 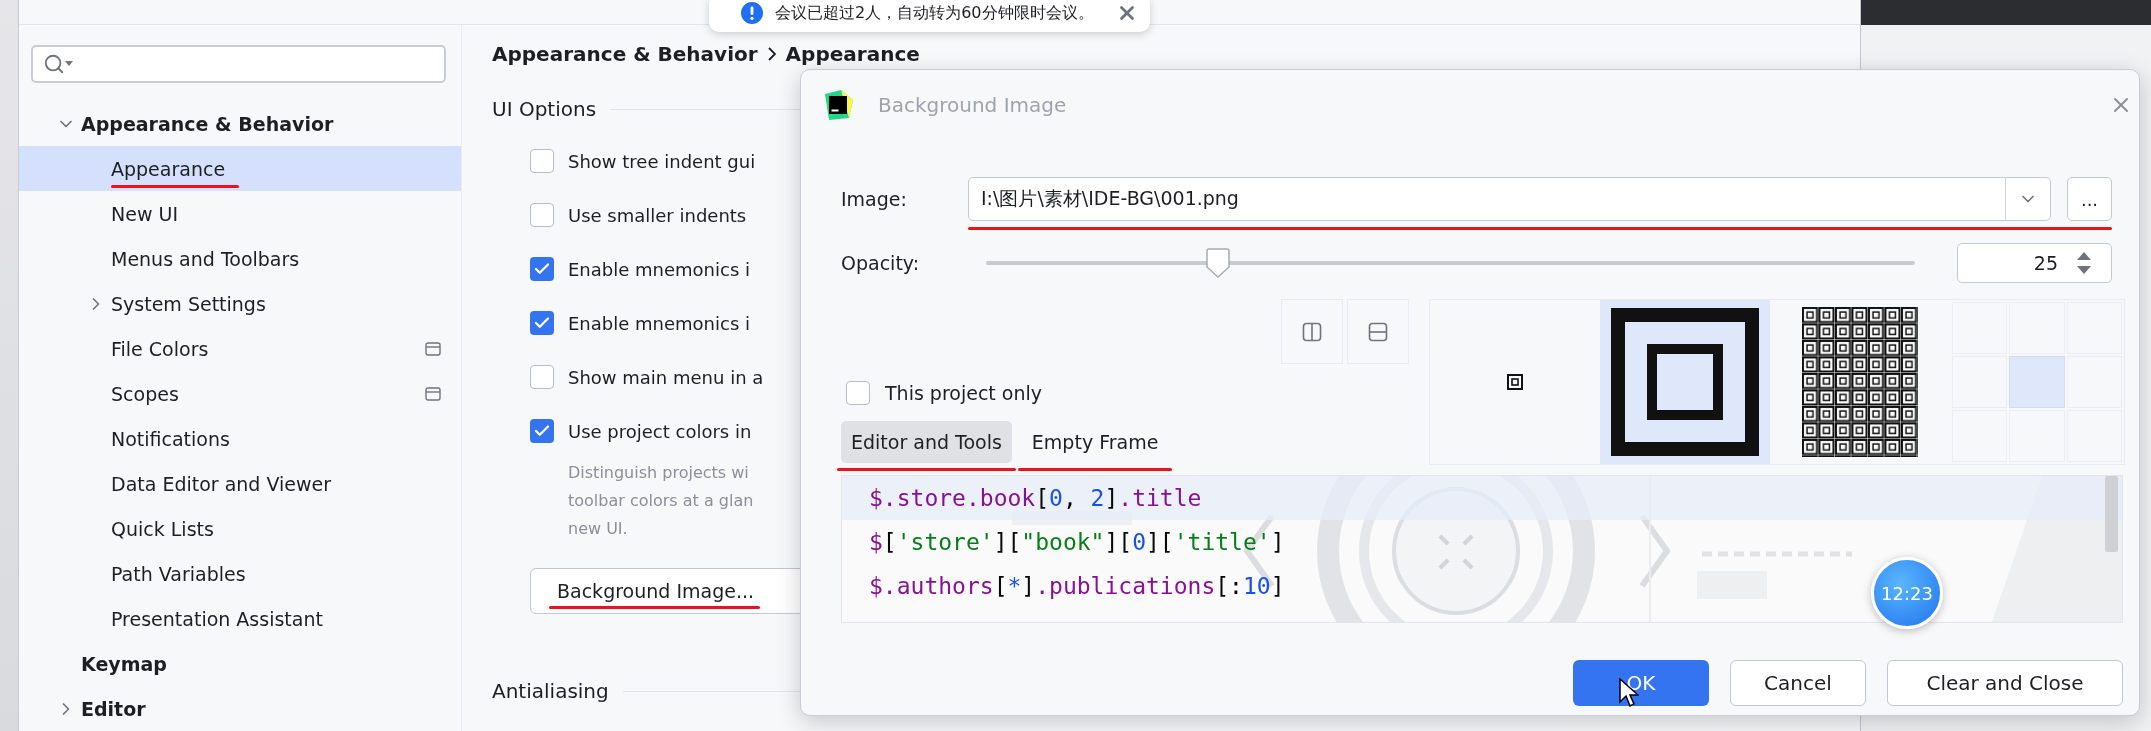 I want to click on field-label: Image:, so click(x=874, y=199).